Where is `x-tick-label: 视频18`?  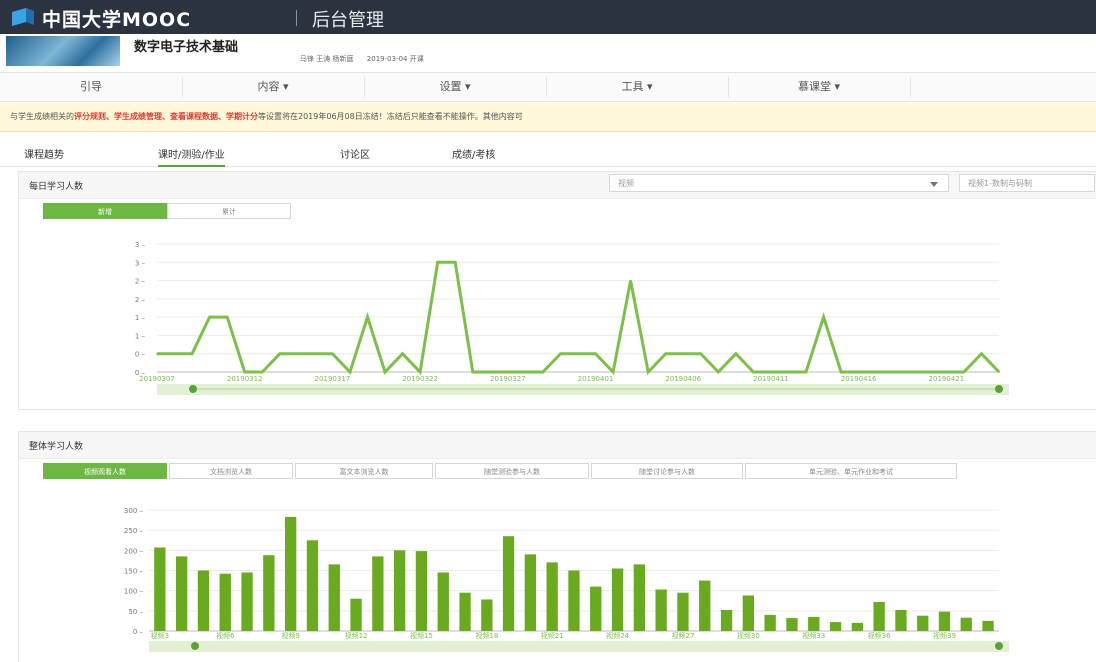 x-tick-label: 视频18 is located at coordinates (486, 635).